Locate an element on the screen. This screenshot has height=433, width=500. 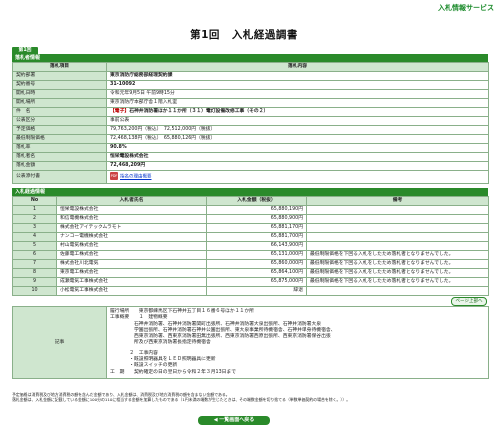
col-name-header: 入札者氏名 is located at coordinates (131, 201).